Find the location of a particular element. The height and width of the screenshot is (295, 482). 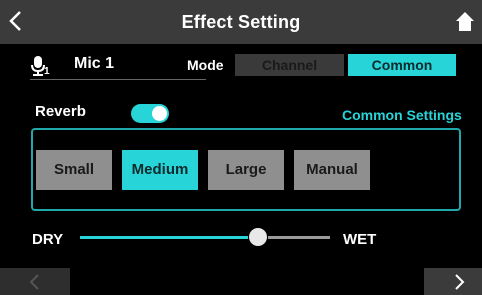

input-source-row: 1 Mic 1 Mode Channel Common is located at coordinates (244, 66).